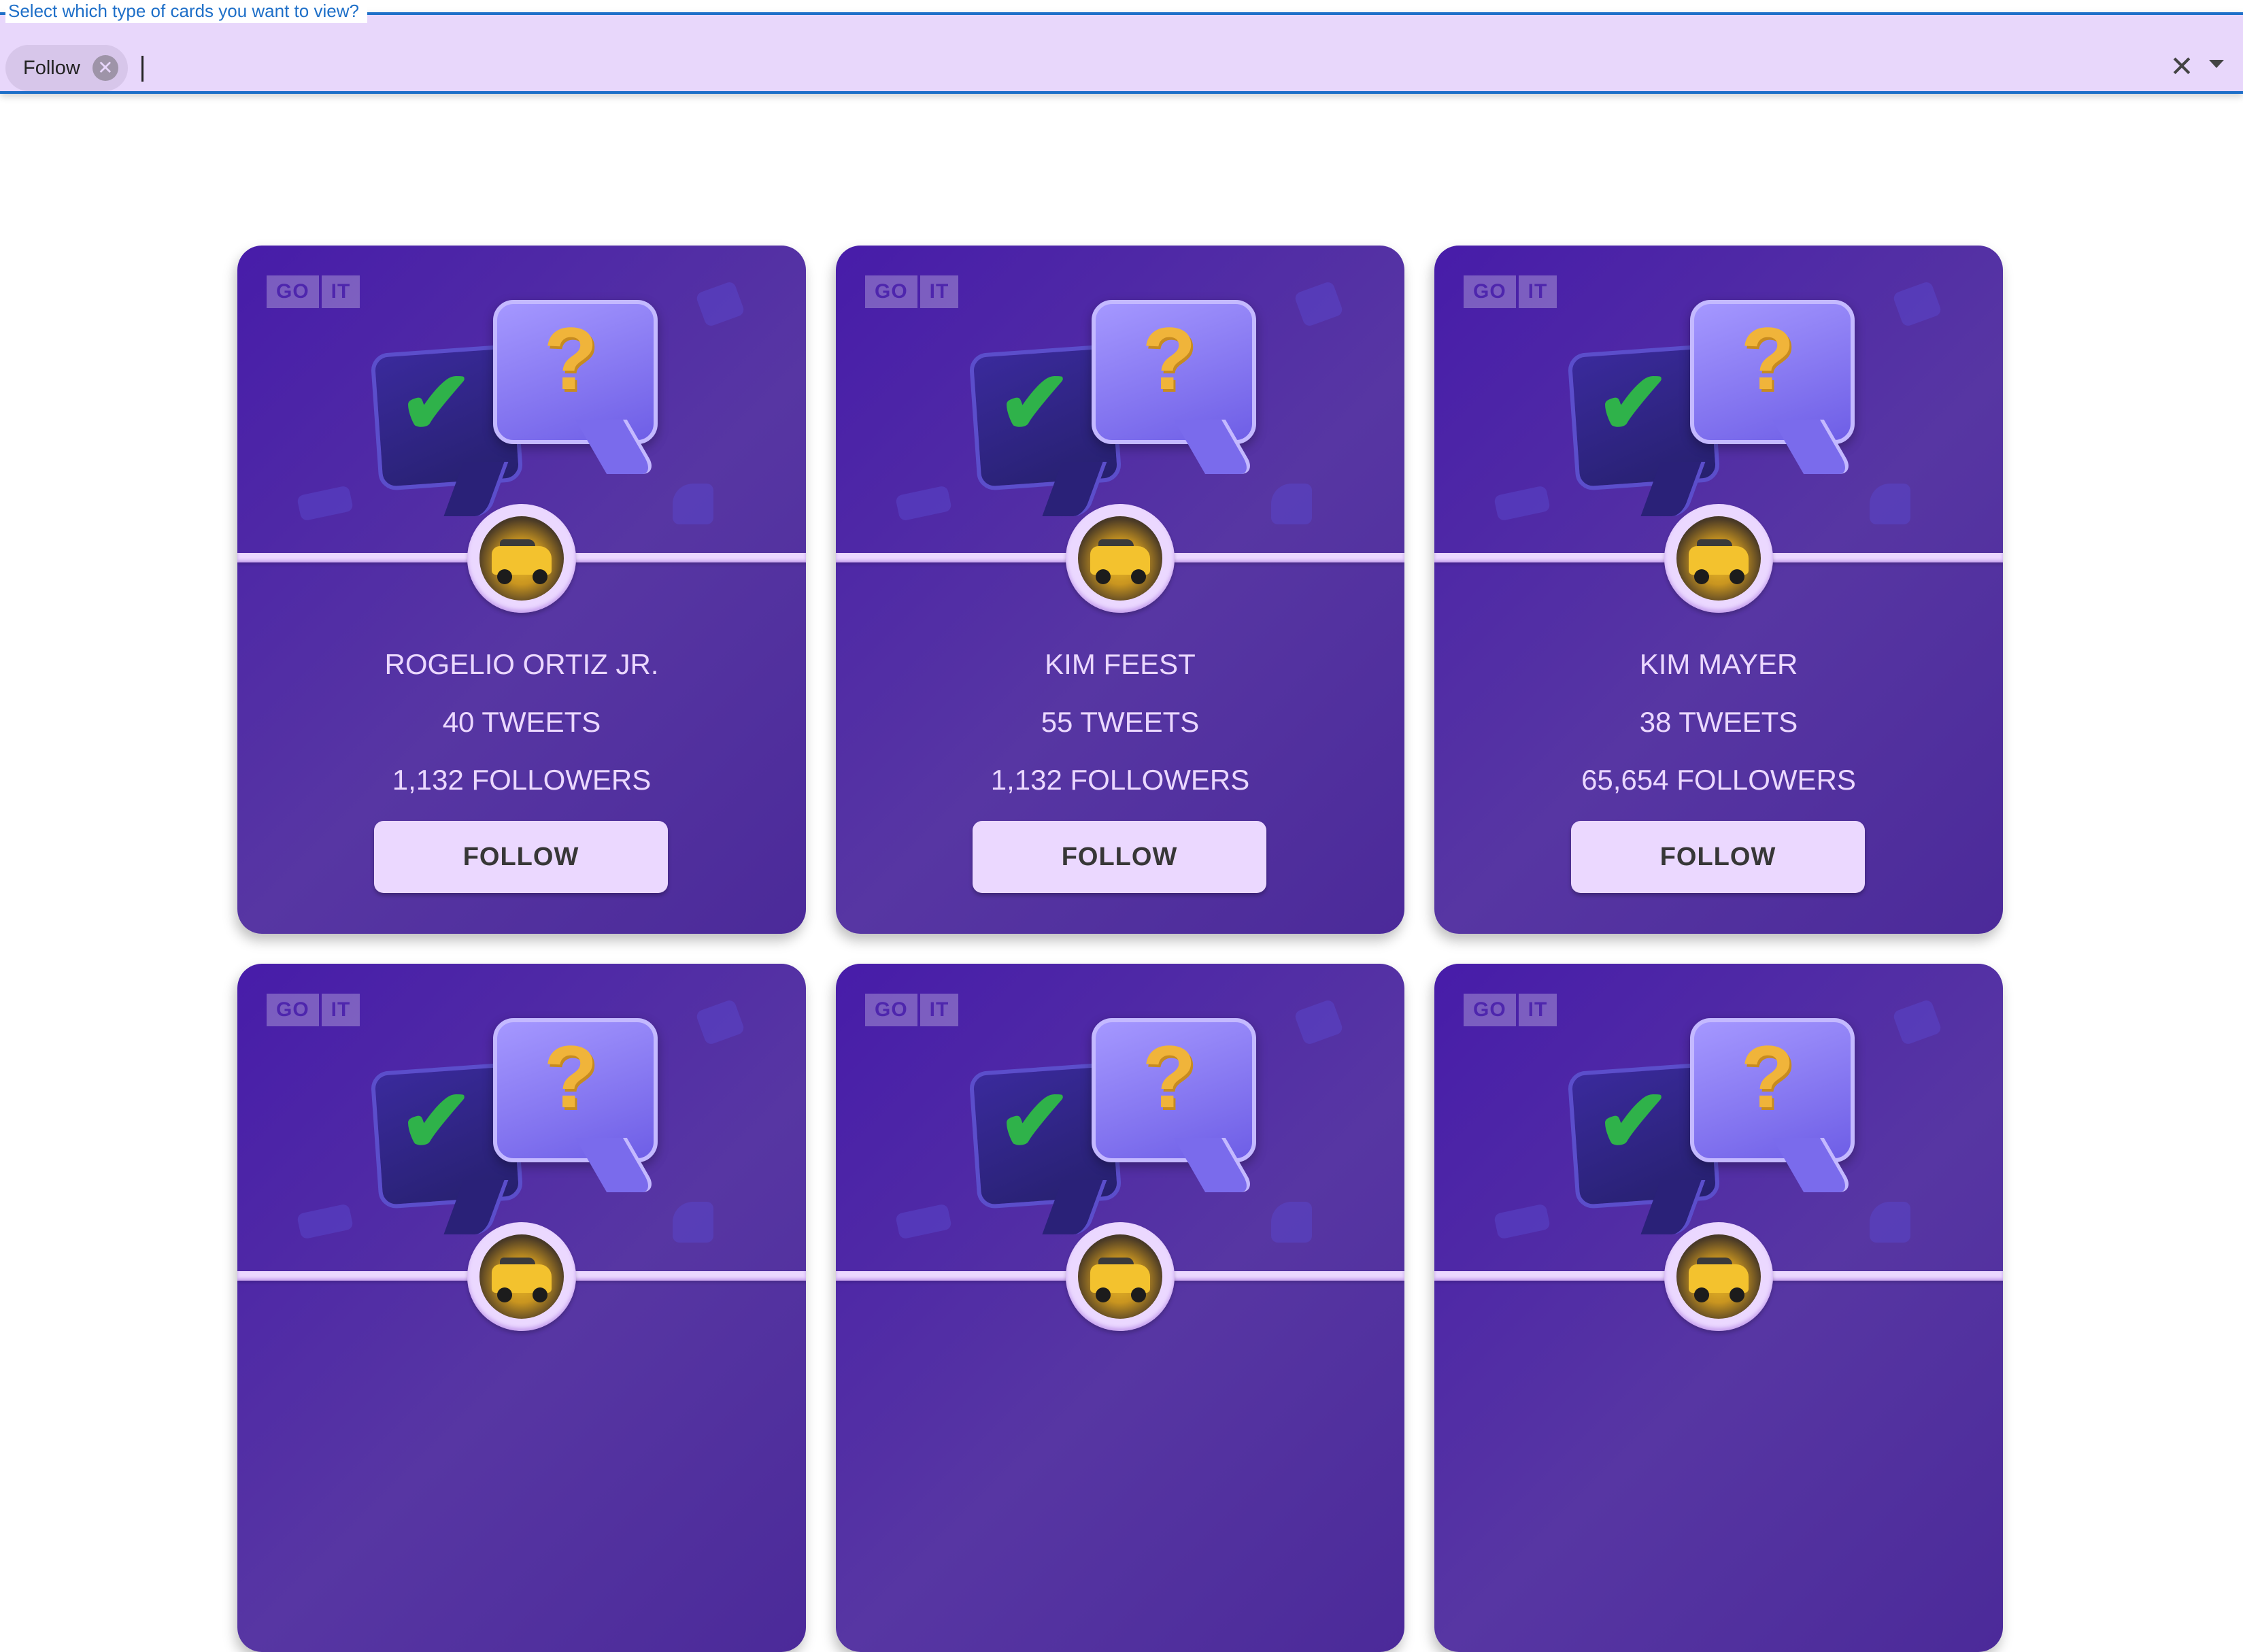 This screenshot has height=1652, width=2243. What do you see at coordinates (1719, 722) in the screenshot?
I see `card-tweets-count: 38 TWEETS` at bounding box center [1719, 722].